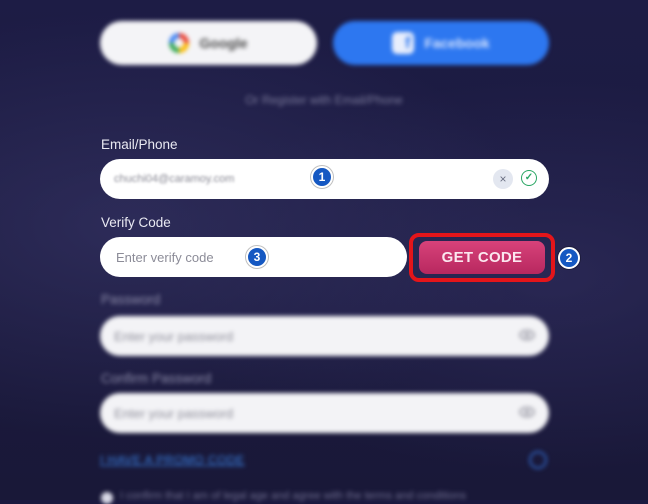 The width and height of the screenshot is (648, 504). Describe the element at coordinates (538, 460) in the screenshot. I see `chevron-down-icon` at that location.